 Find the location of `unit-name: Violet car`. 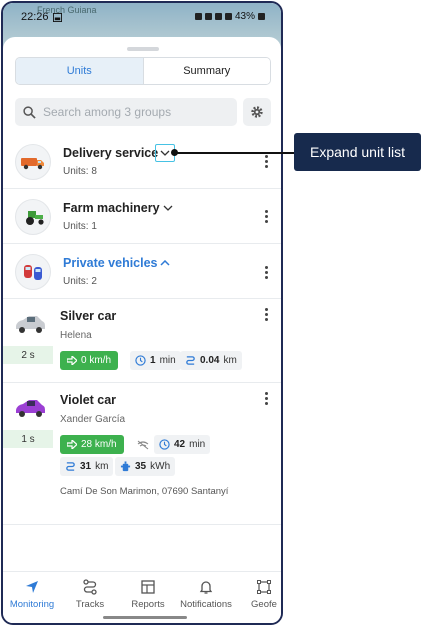

unit-name: Violet car is located at coordinates (88, 400).